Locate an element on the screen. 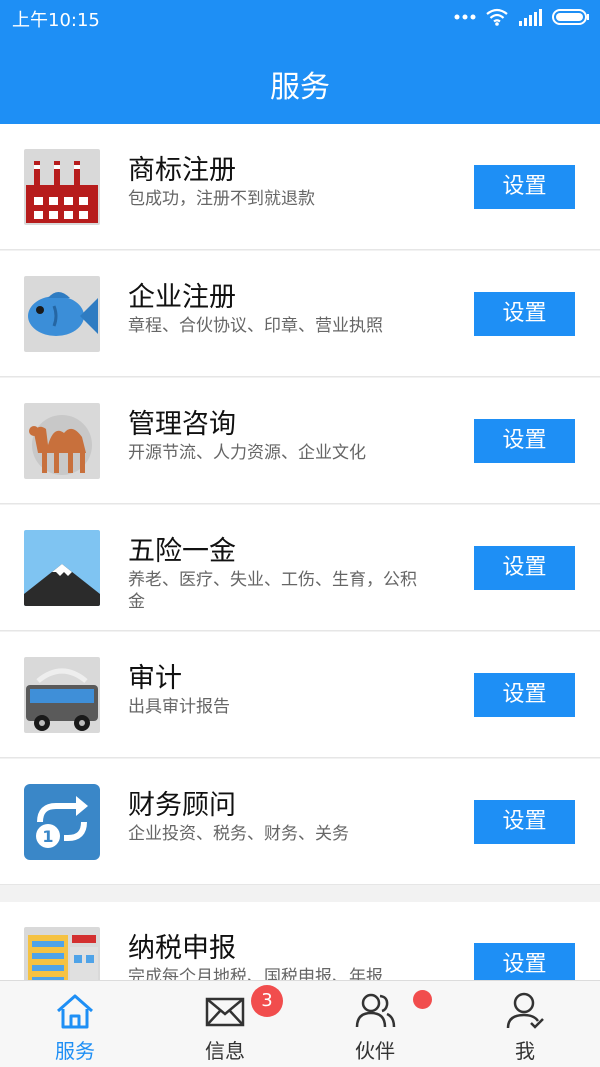  bottom-tab-bar: 服务 信息 伙伴 我 is located at coordinates (300, 1023).